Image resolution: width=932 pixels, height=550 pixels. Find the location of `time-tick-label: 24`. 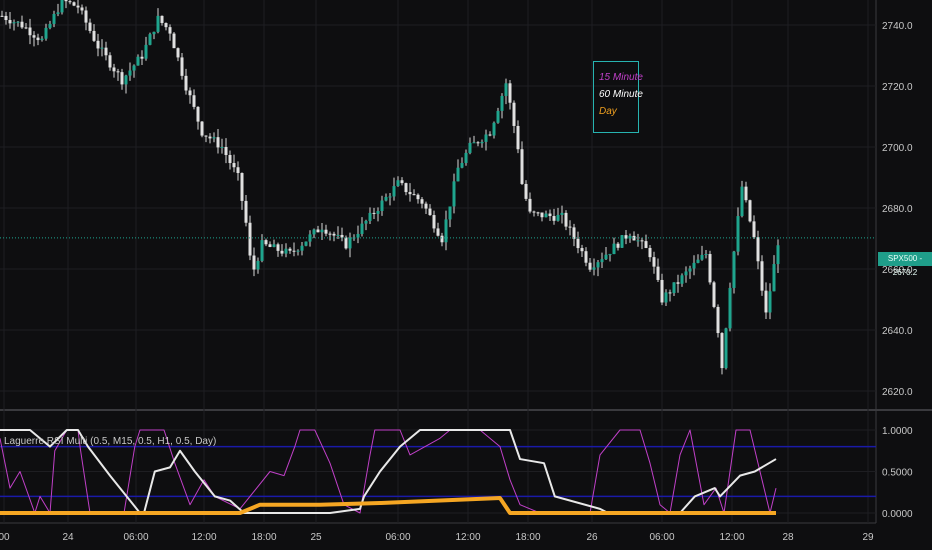

time-tick-label: 24 is located at coordinates (68, 537).